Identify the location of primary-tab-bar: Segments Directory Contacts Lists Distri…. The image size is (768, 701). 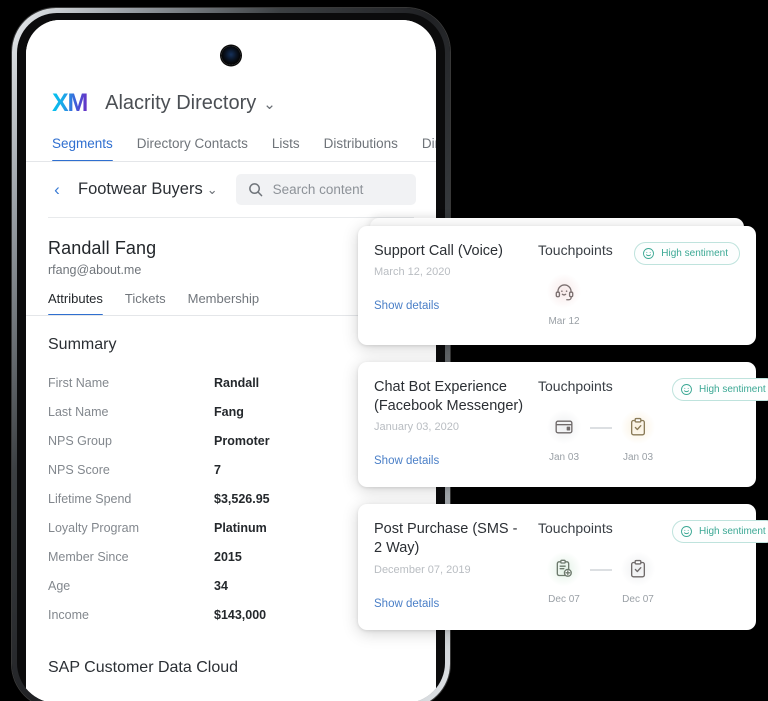
(231, 143).